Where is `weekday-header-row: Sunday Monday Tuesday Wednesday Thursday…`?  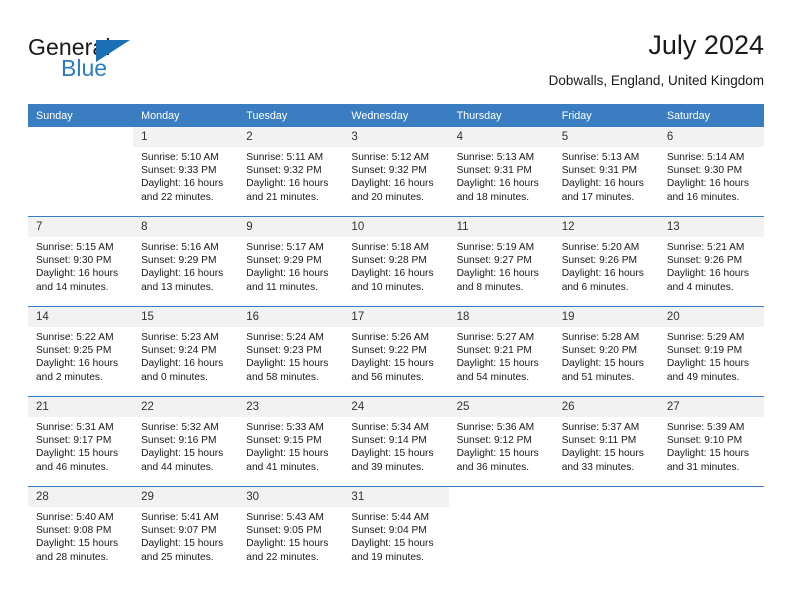 weekday-header-row: Sunday Monday Tuesday Wednesday Thursday… is located at coordinates (396, 115).